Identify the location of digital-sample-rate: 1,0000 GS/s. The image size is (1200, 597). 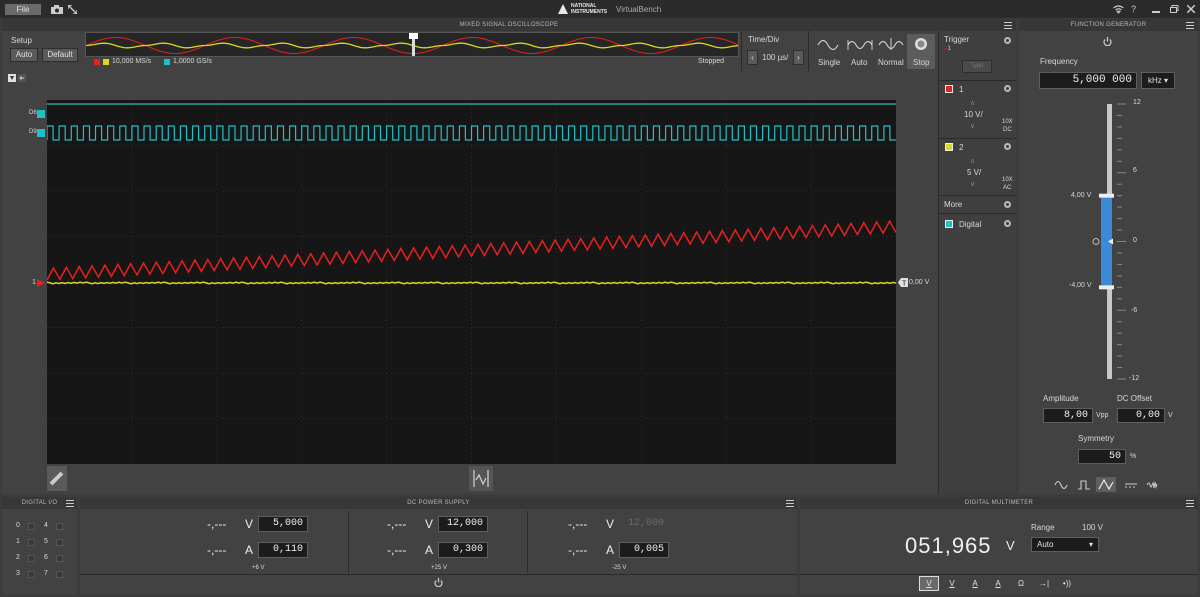
(192, 61).